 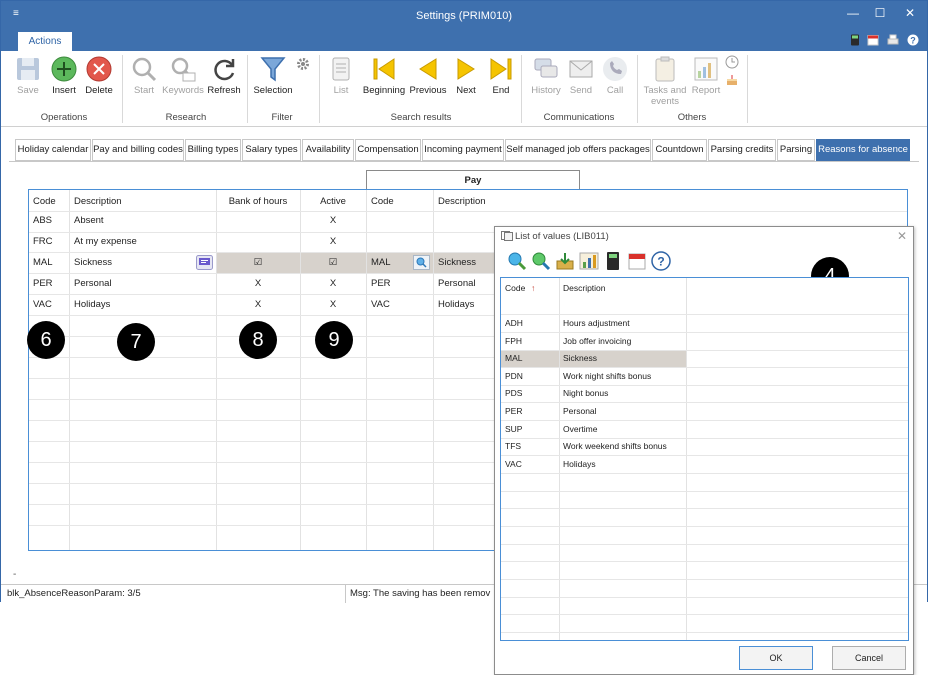 What do you see at coordinates (615, 446) in the screenshot?
I see `list-item-description: Work weekend shifts bonus` at bounding box center [615, 446].